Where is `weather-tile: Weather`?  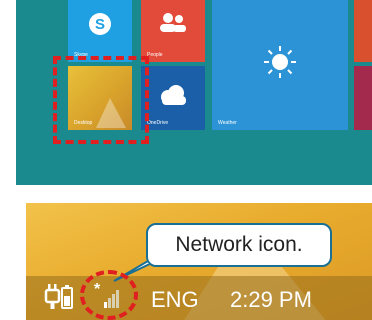
weather-tile: Weather is located at coordinates (280, 65).